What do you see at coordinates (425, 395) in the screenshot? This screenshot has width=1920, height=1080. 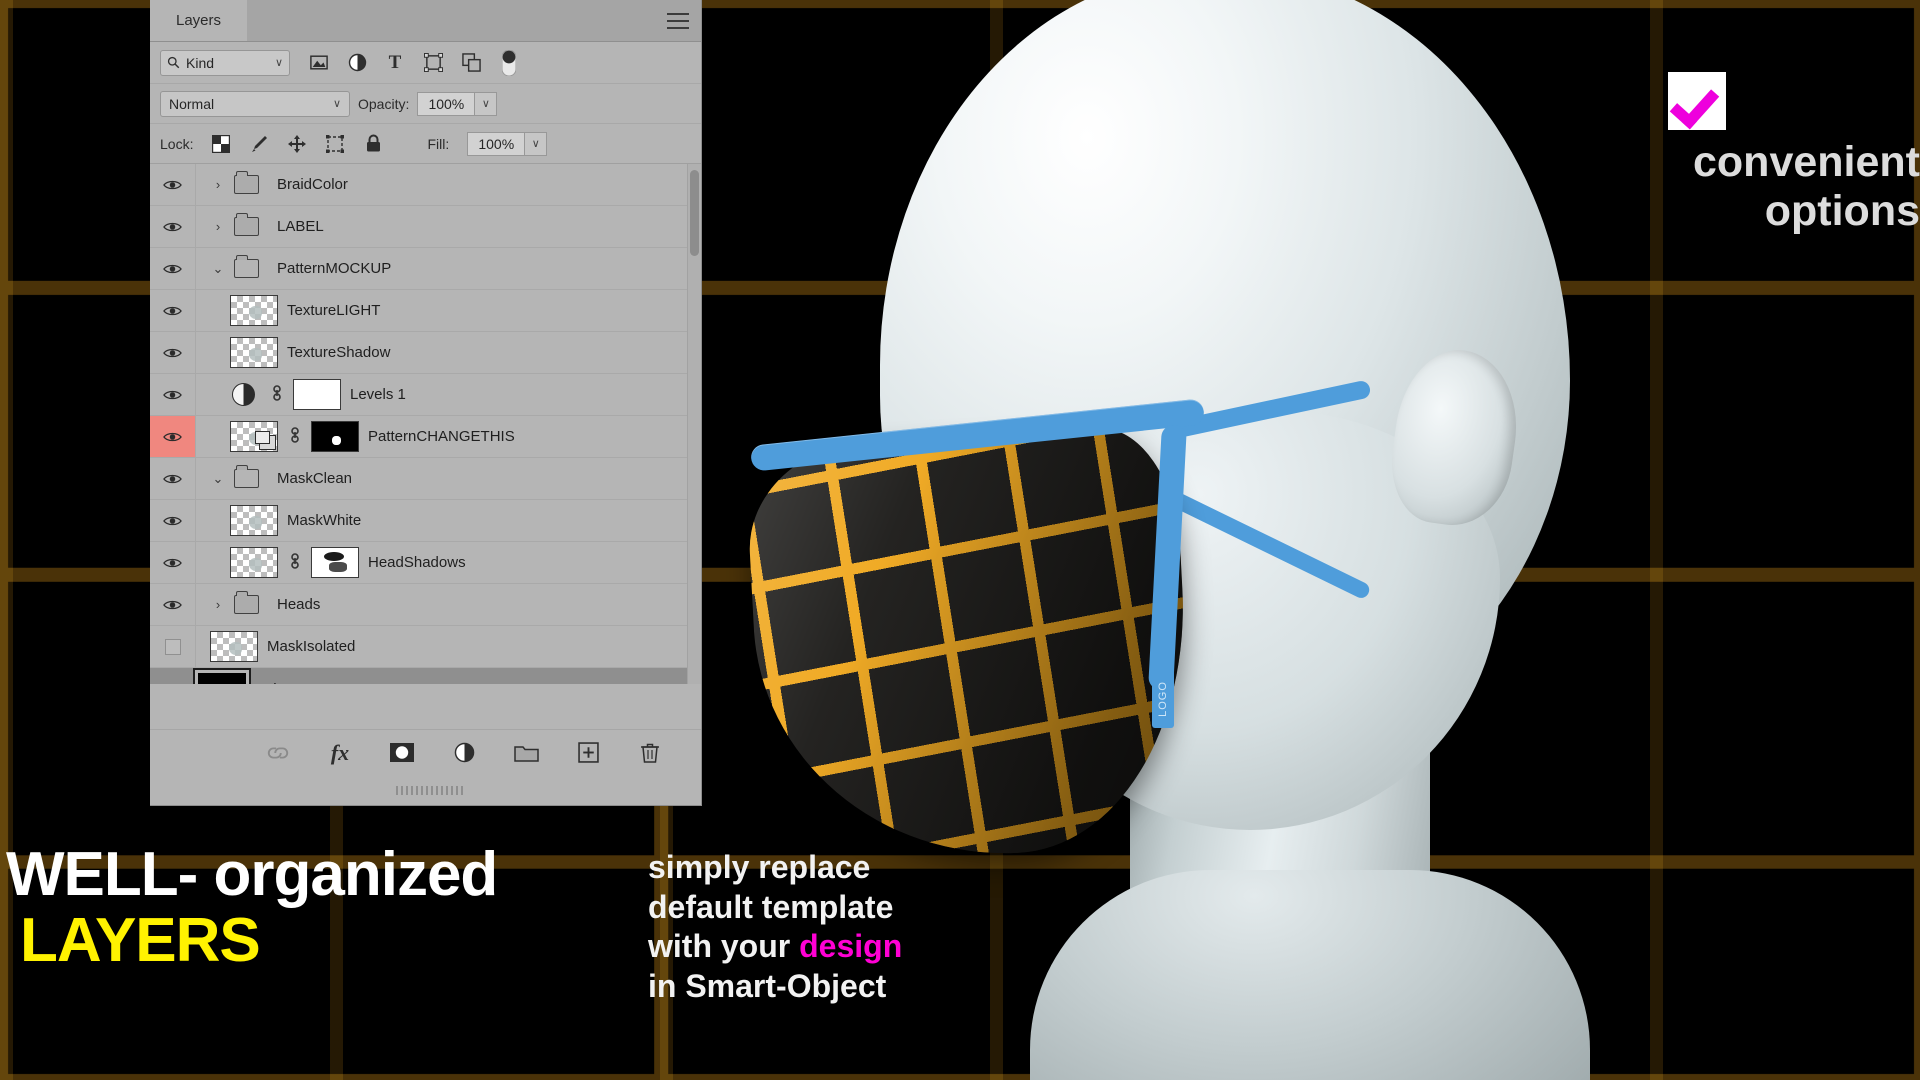 I see `layer-row-levels-1: Levels 1` at bounding box center [425, 395].